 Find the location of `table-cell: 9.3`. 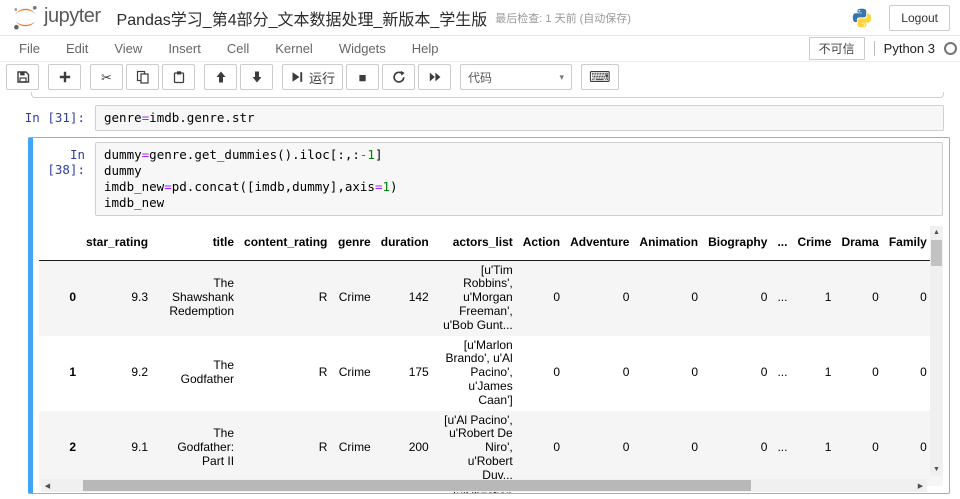

table-cell: 9.3 is located at coordinates (140, 297).